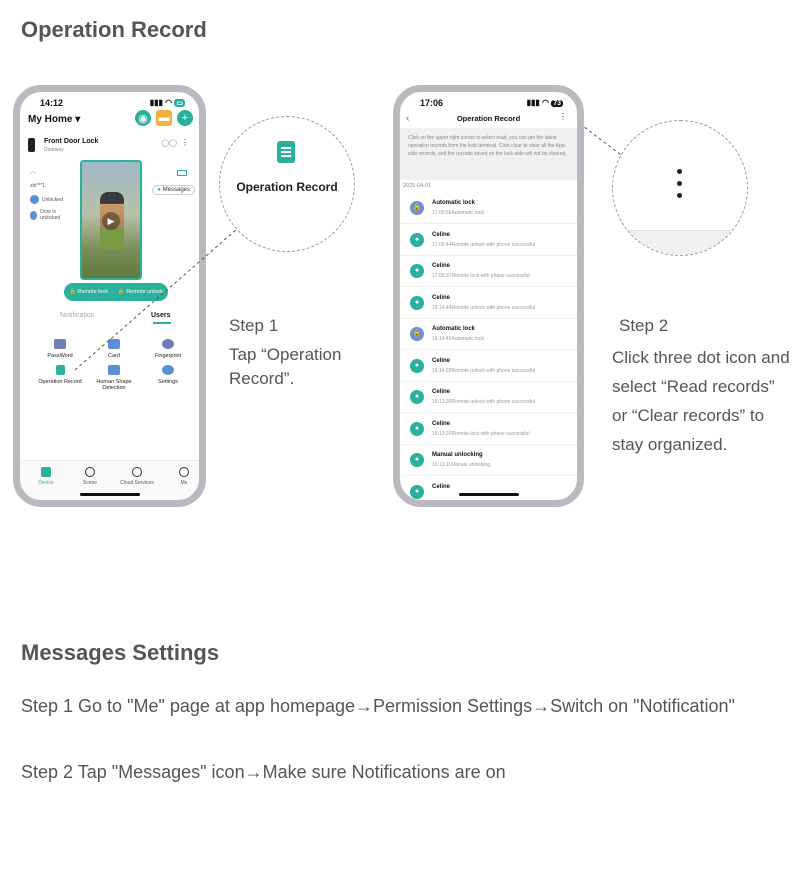 The image size is (807, 878). What do you see at coordinates (285, 366) in the screenshot?
I see `step1-text: Tap “Operation Record”.` at bounding box center [285, 366].